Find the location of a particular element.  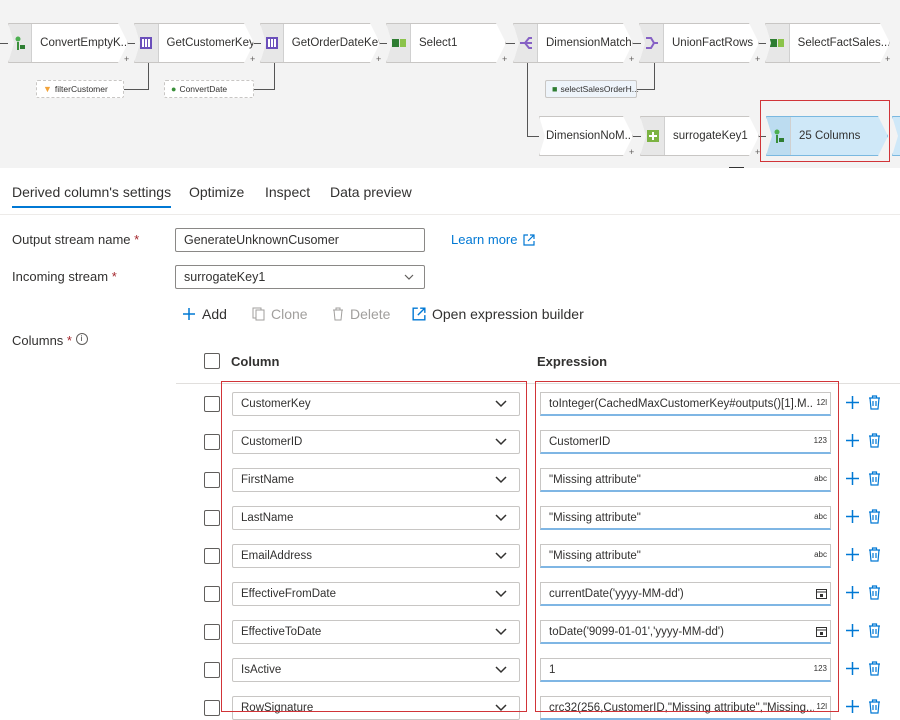

column-name-select: EffectiveToDate is located at coordinates (376, 632).